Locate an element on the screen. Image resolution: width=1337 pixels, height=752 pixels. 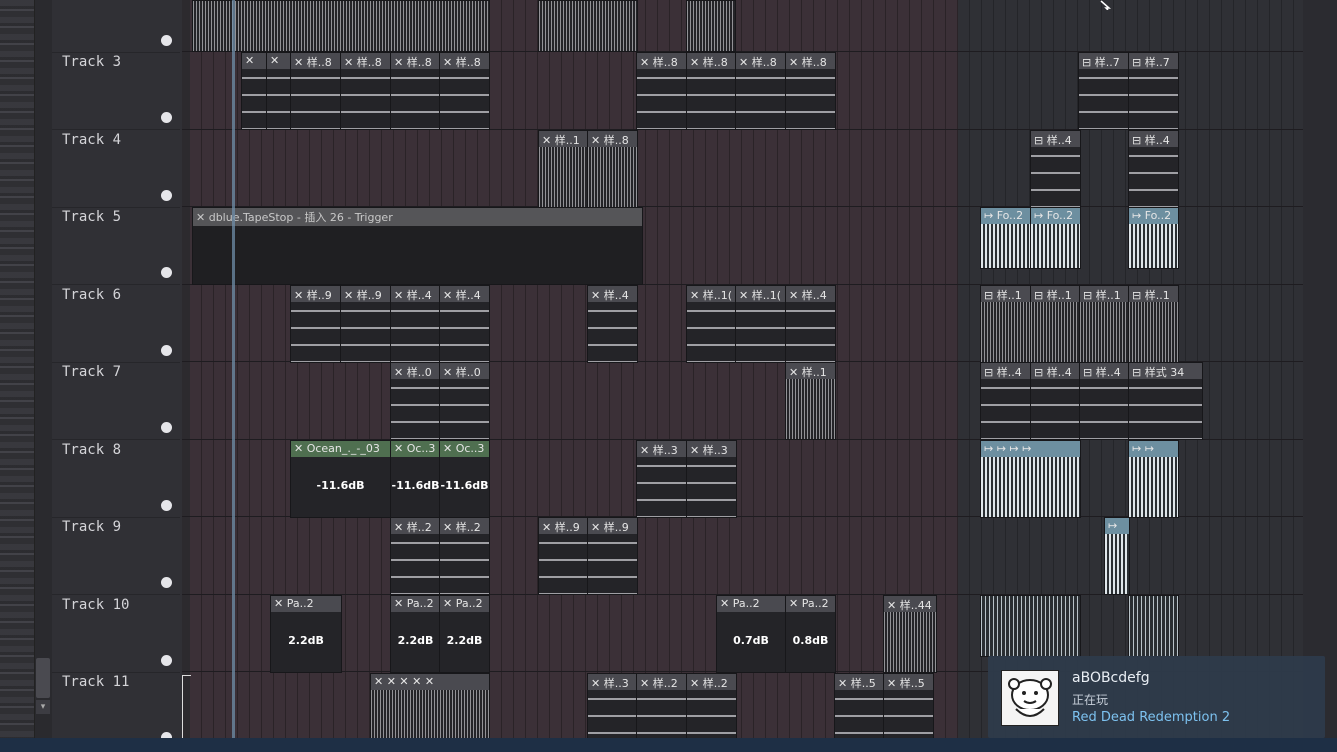
os-taskbar is located at coordinates (668, 745).